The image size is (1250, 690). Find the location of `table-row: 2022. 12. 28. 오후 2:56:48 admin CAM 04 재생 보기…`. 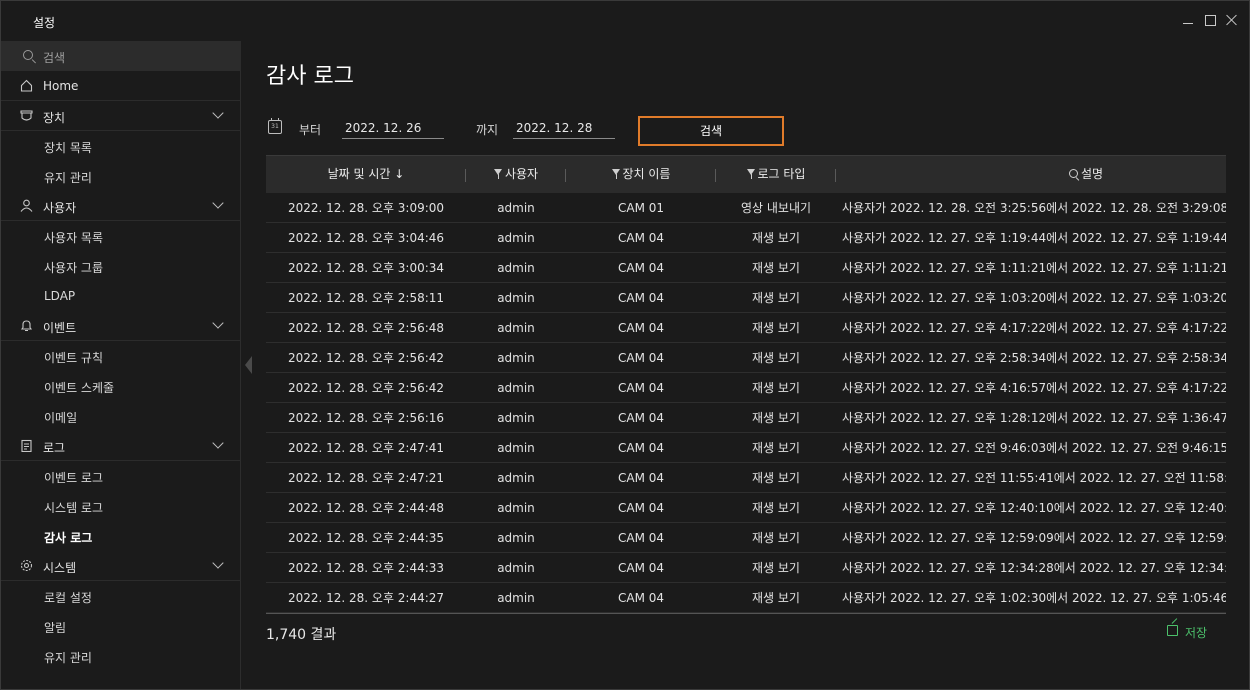

table-row: 2022. 12. 28. 오후 2:56:48 admin CAM 04 재생 보기… is located at coordinates (746, 328).